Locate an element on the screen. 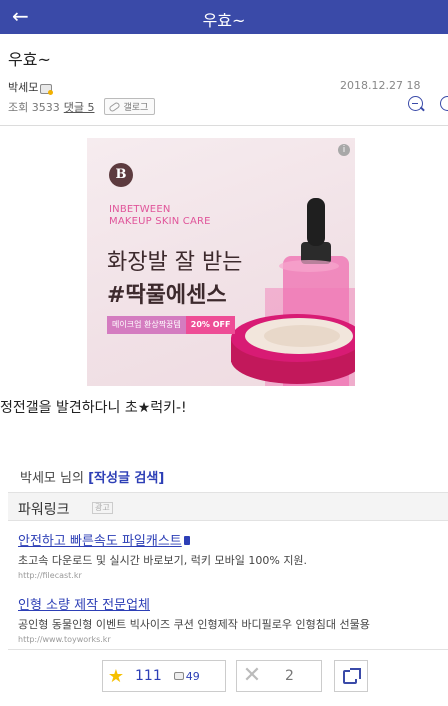 This screenshot has height=706, width=448. author-search-row: 박세모 님의 [작성글 검색] is located at coordinates (92, 476).